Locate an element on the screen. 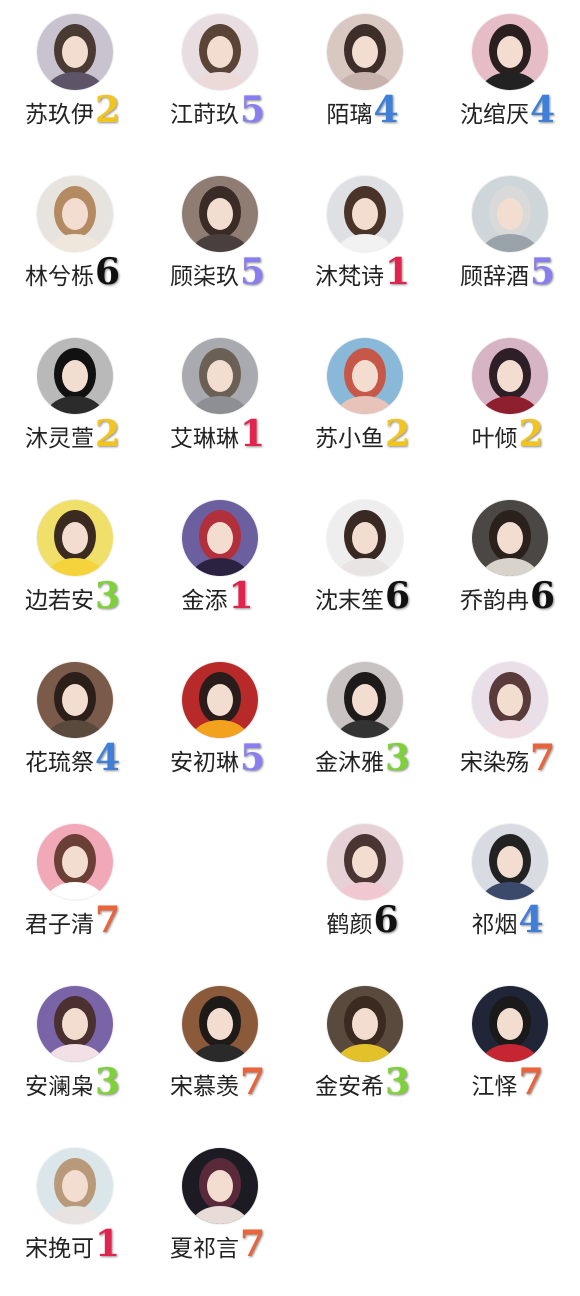 The image size is (580, 1296). contact-item: 夏祁言 7 is located at coordinates (217, 1215).